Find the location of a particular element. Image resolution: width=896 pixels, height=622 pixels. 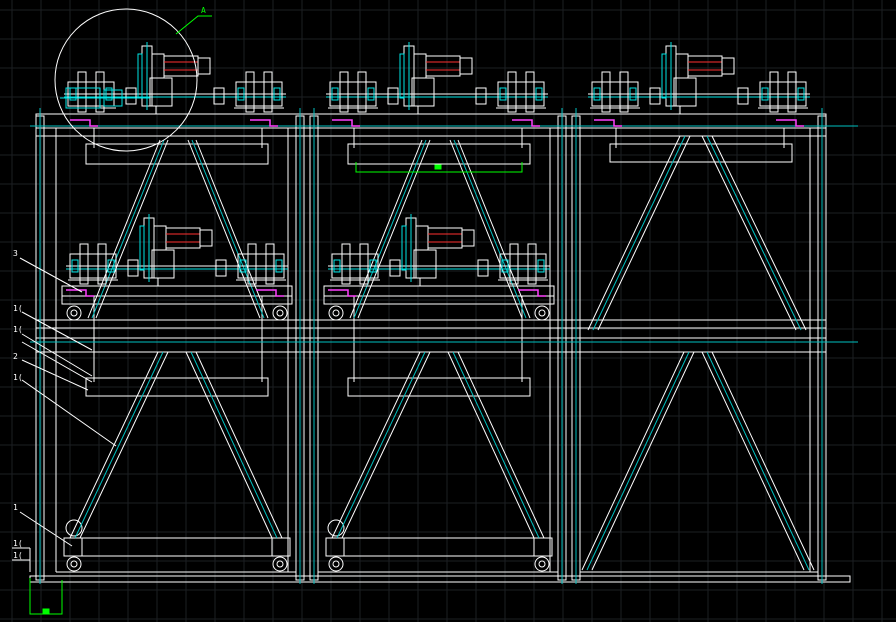

label-part-3: 3 is located at coordinates (15, 253).